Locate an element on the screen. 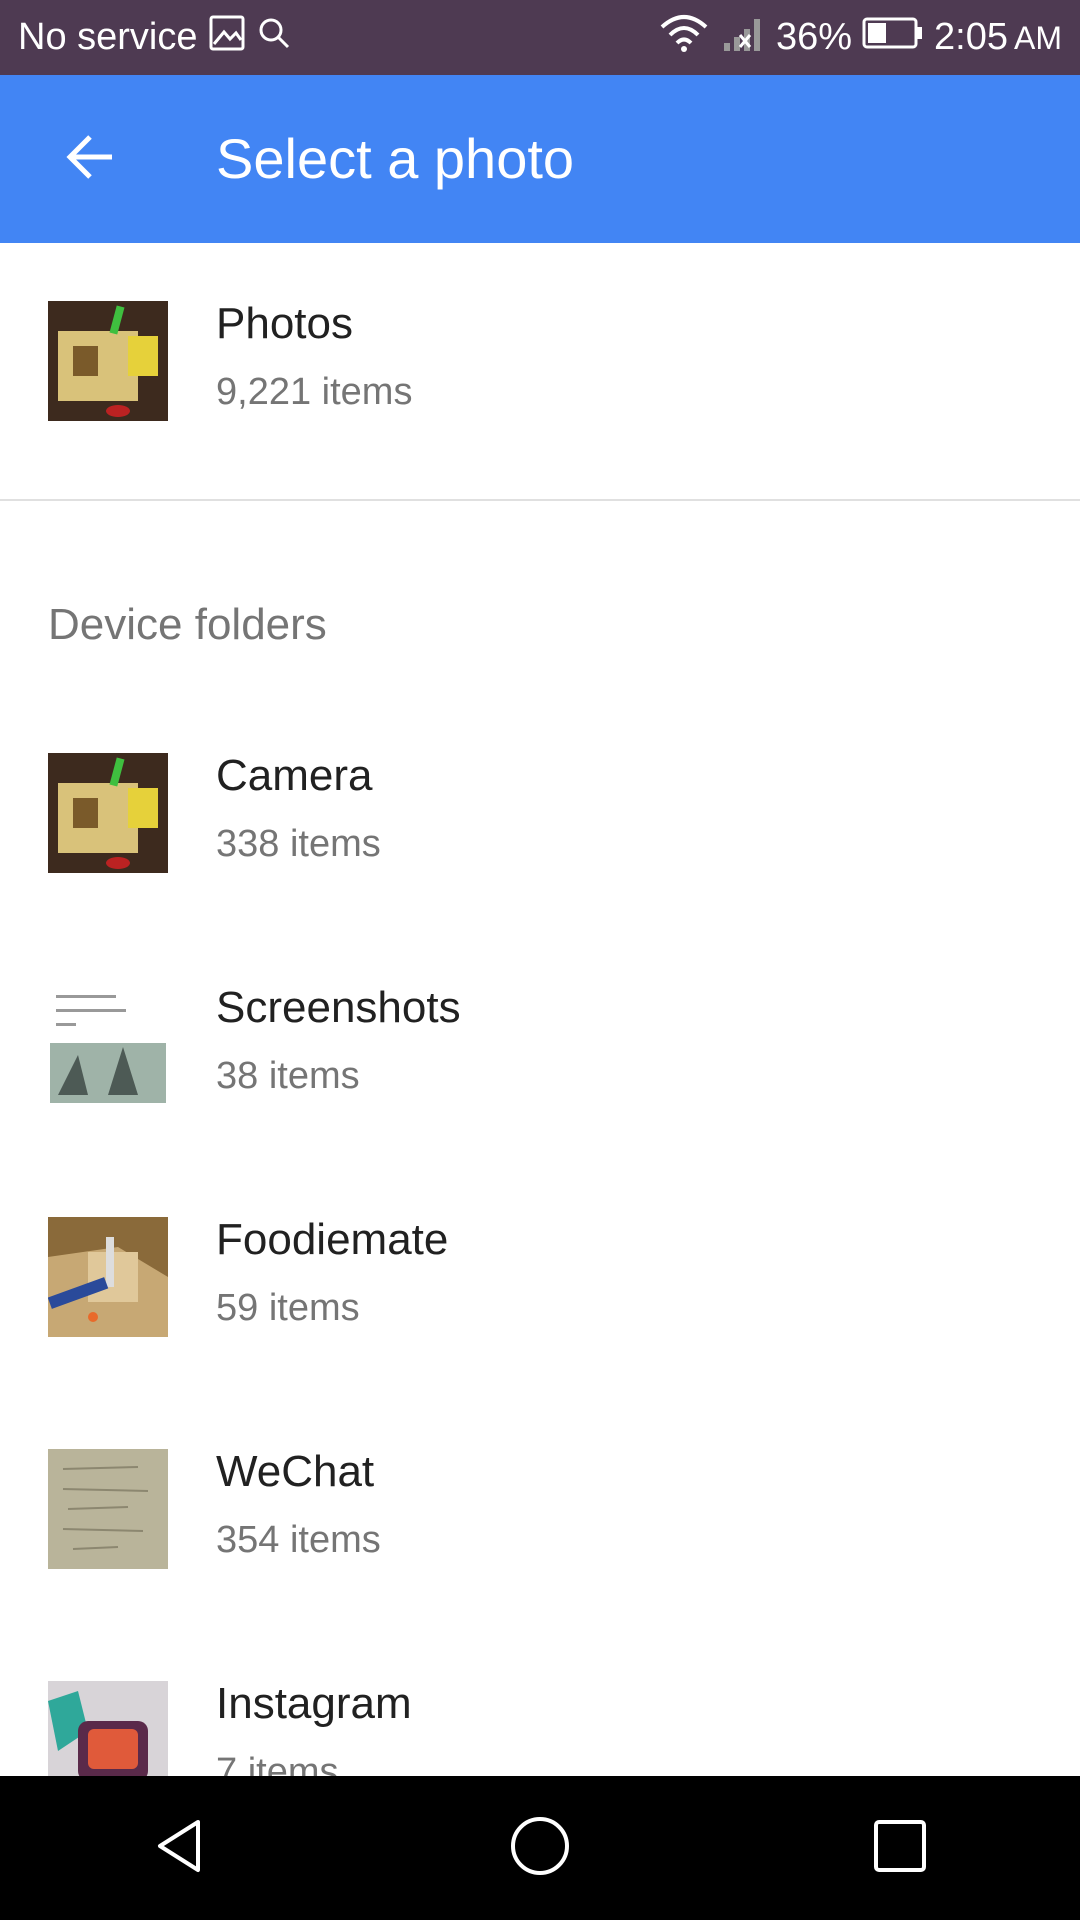  folder-row-wechat: WeChat 354 items is located at coordinates (540, 1507).